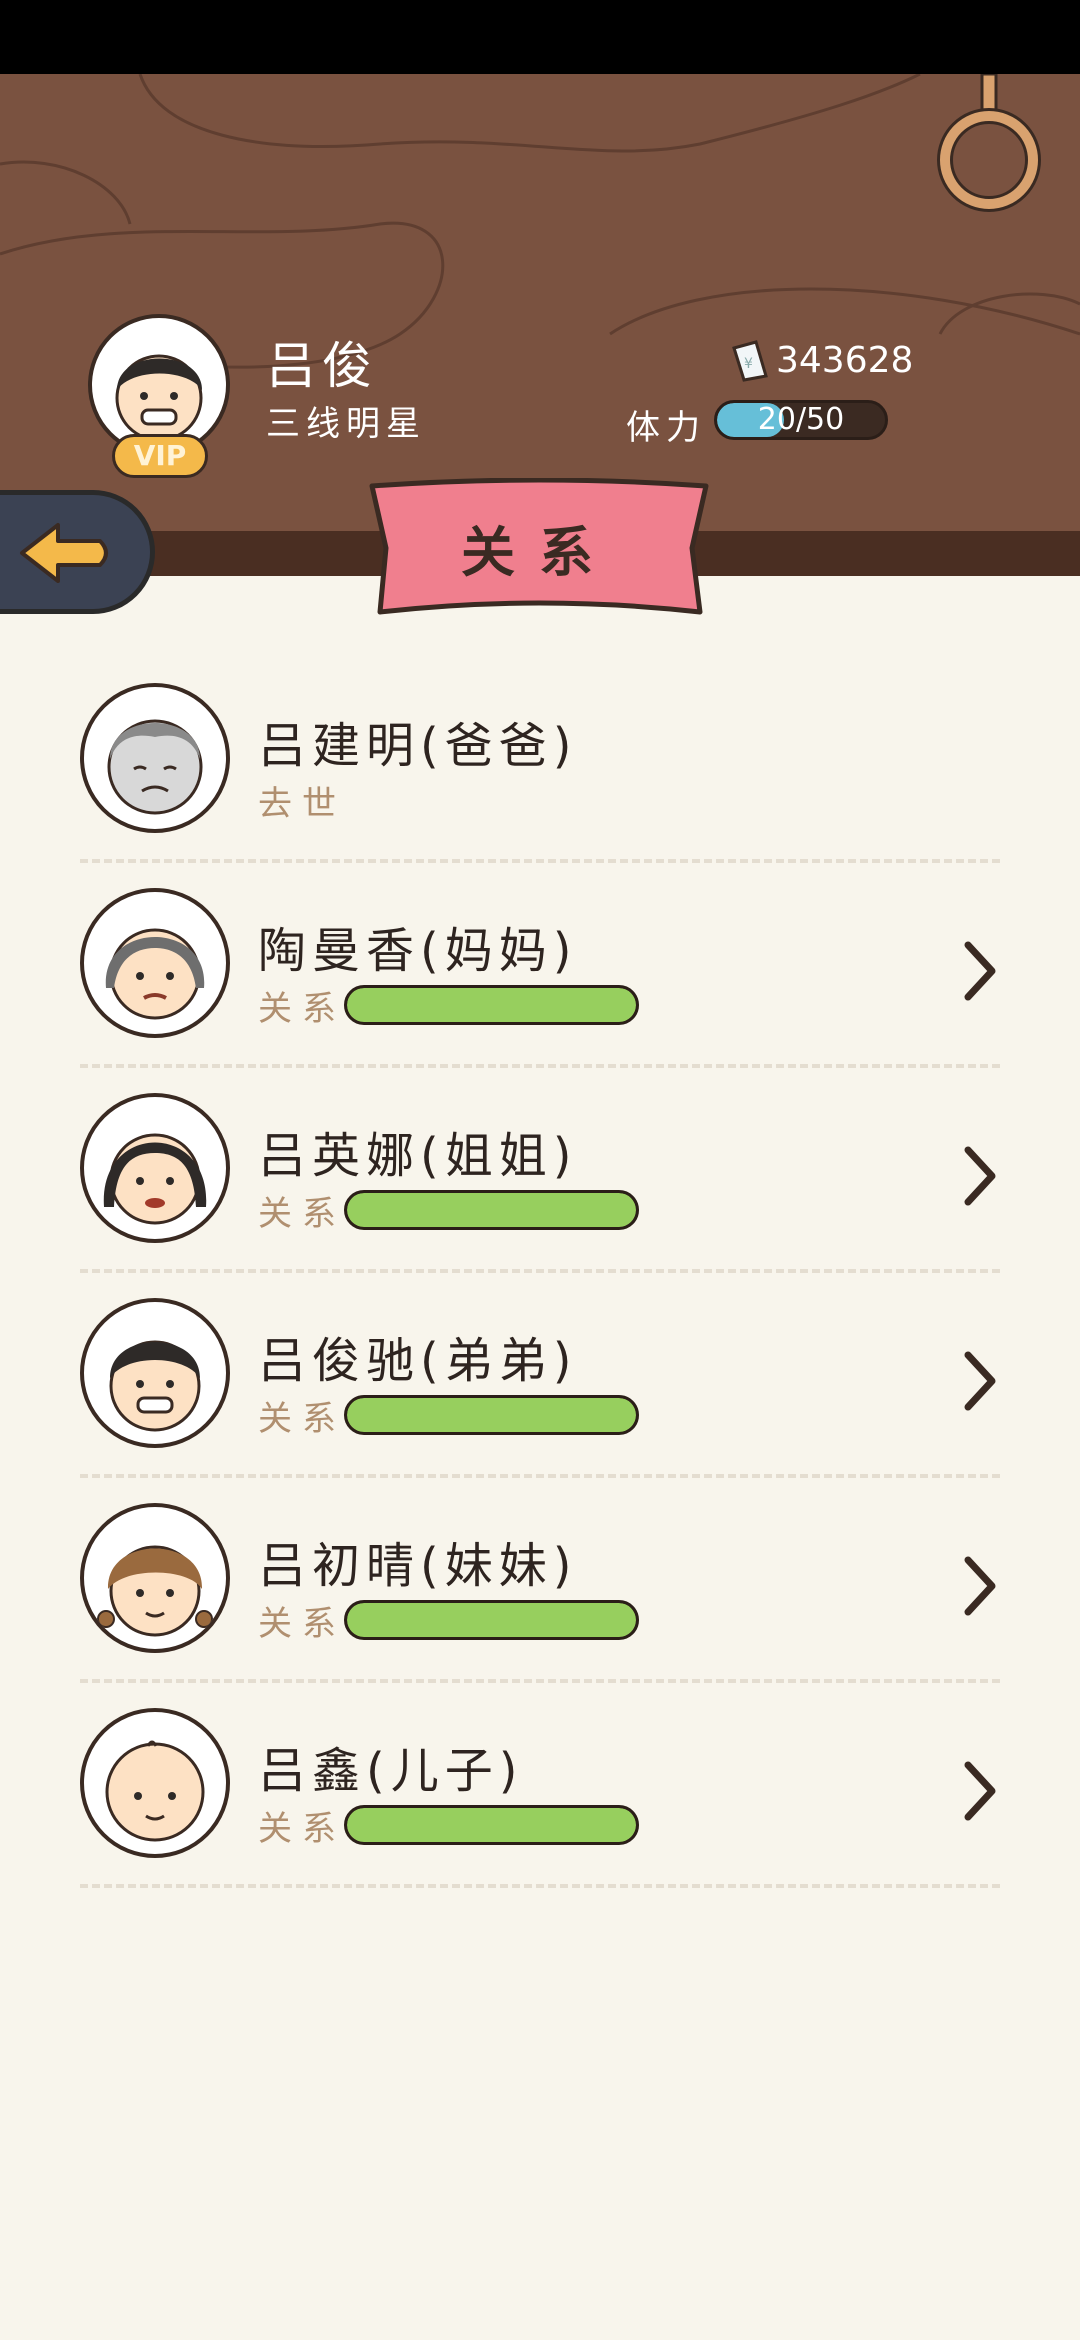 This screenshot has width=1080, height=2340. Describe the element at coordinates (155, 963) in the screenshot. I see `mother-avatar` at that location.